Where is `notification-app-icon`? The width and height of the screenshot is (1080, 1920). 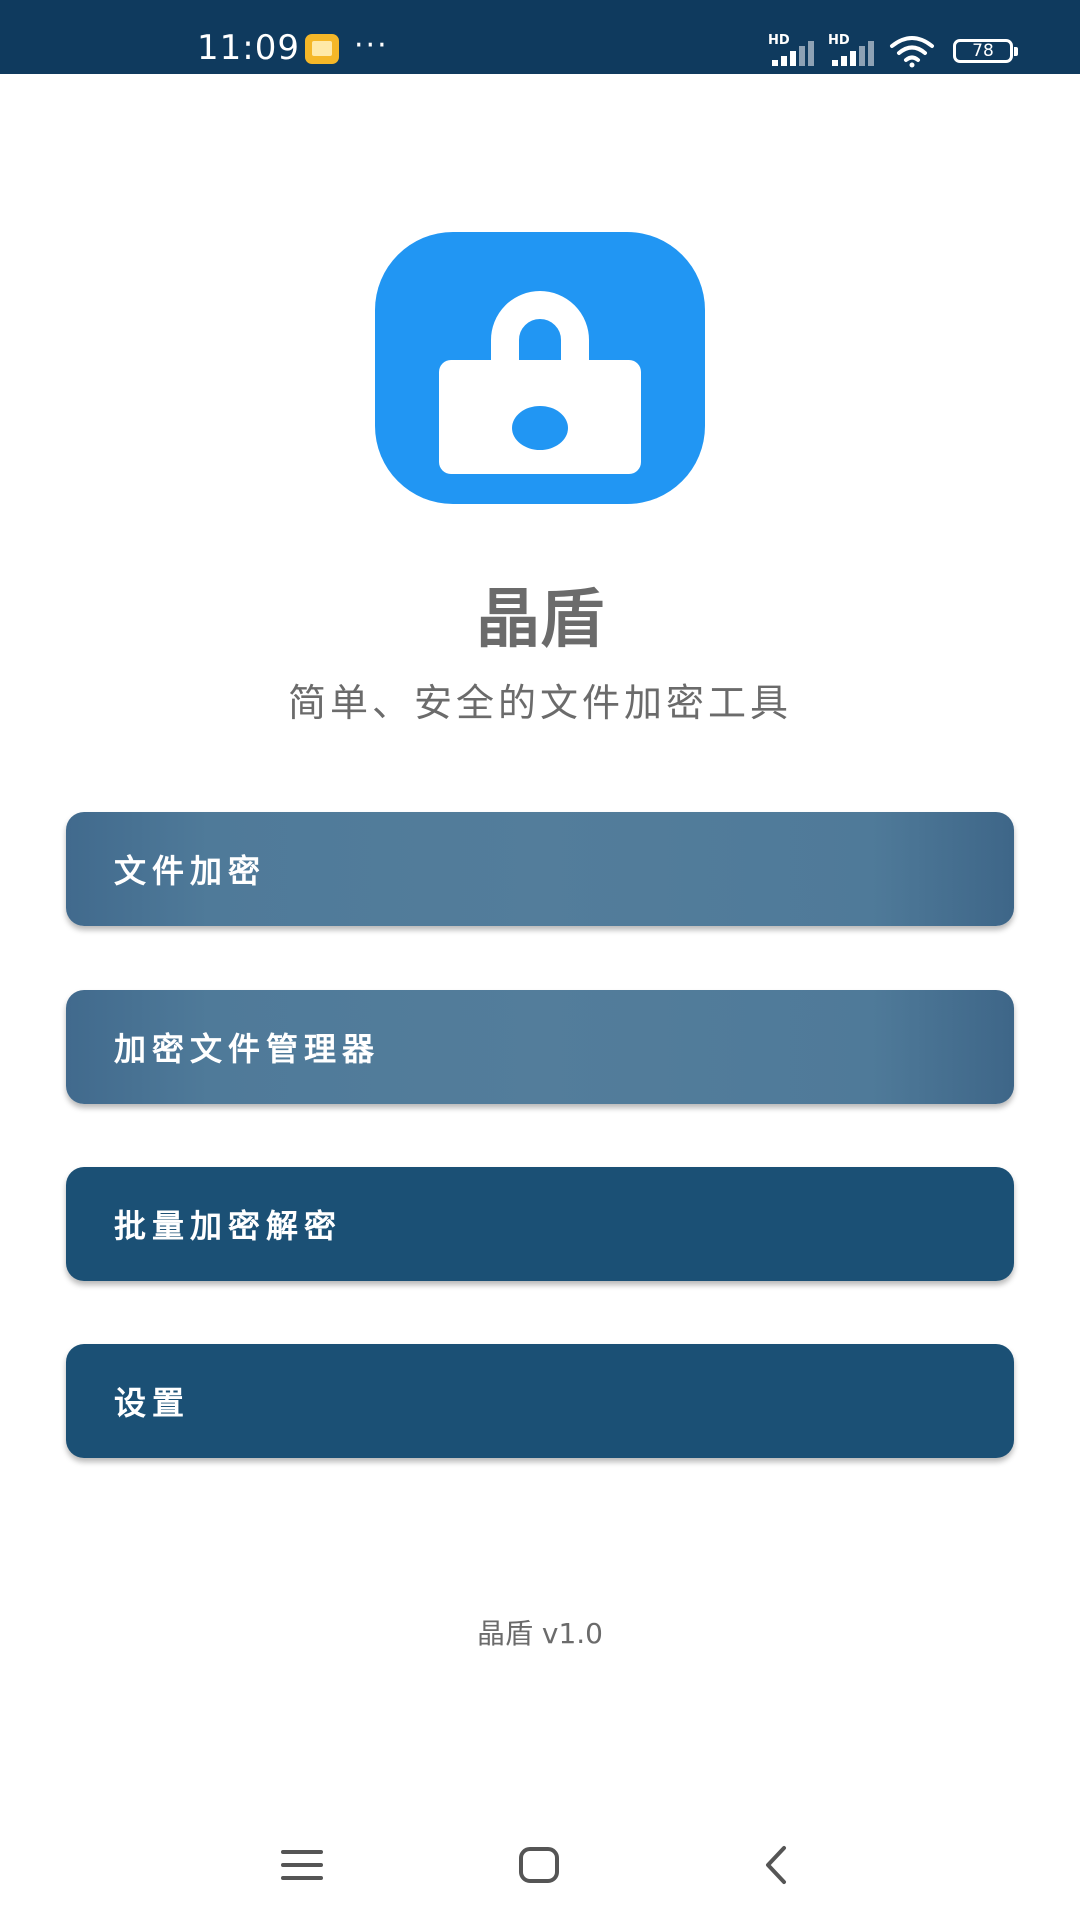
notification-app-icon is located at coordinates (322, 49).